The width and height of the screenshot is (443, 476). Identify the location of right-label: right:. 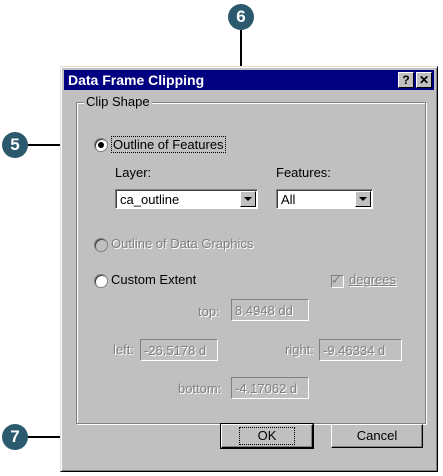
(299, 349).